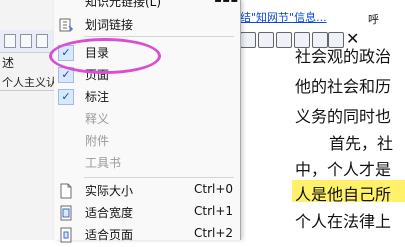 This screenshot has width=405, height=247. Describe the element at coordinates (66, 235) in the screenshot. I see `page-fit-page-icon` at that location.